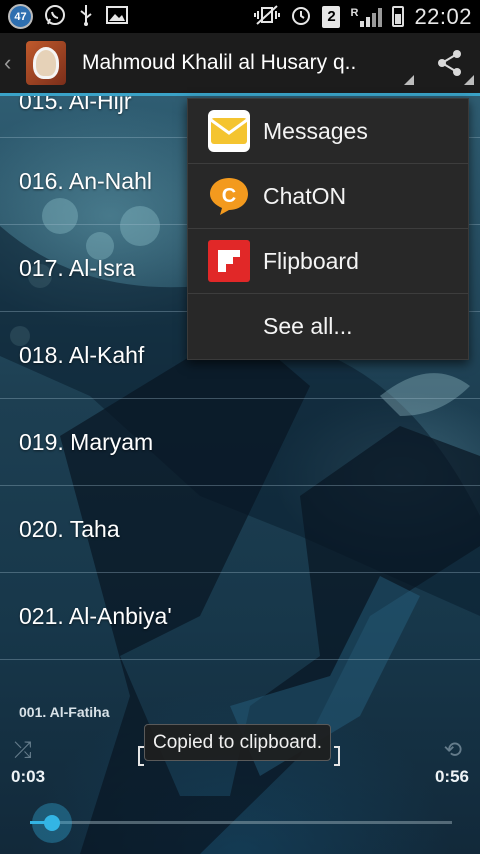 The width and height of the screenshot is (480, 854). What do you see at coordinates (46, 63) in the screenshot?
I see `app-icon` at bounding box center [46, 63].